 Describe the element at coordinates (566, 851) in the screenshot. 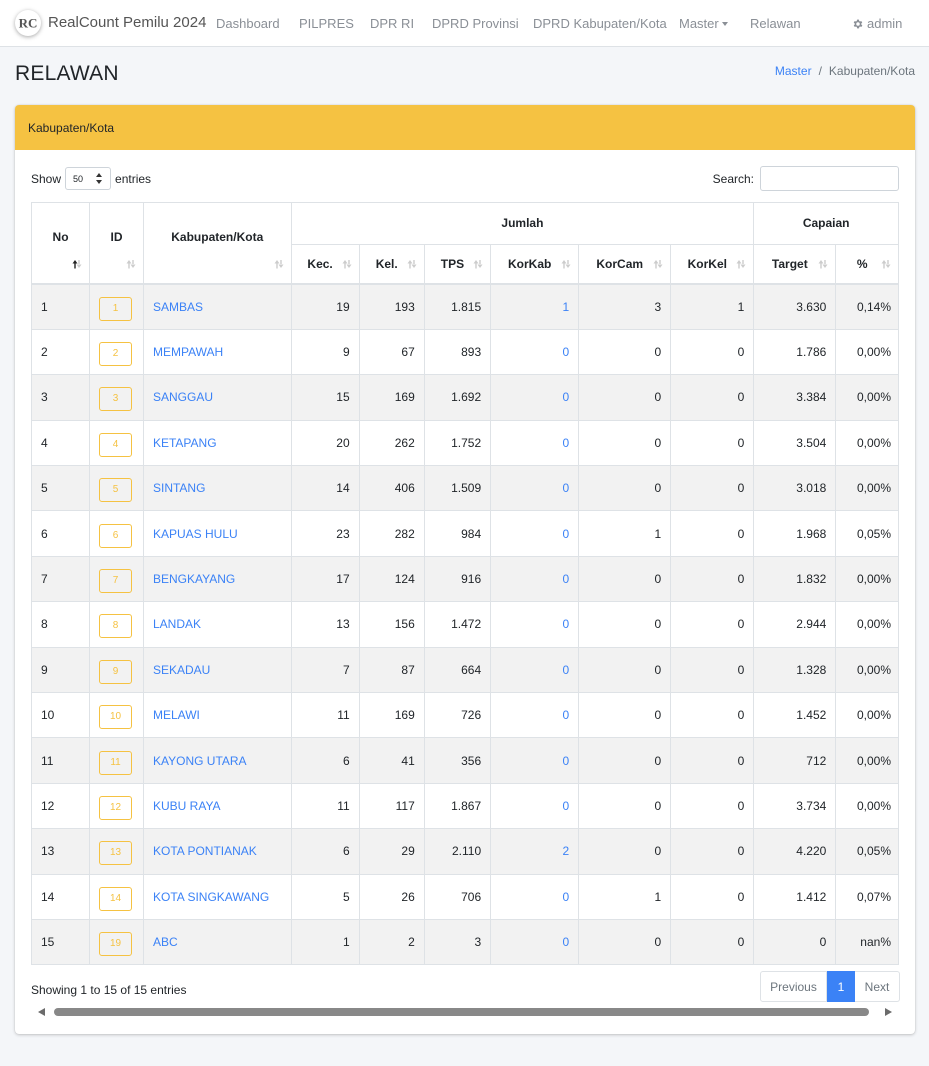

I see `korkab-link: 2` at that location.